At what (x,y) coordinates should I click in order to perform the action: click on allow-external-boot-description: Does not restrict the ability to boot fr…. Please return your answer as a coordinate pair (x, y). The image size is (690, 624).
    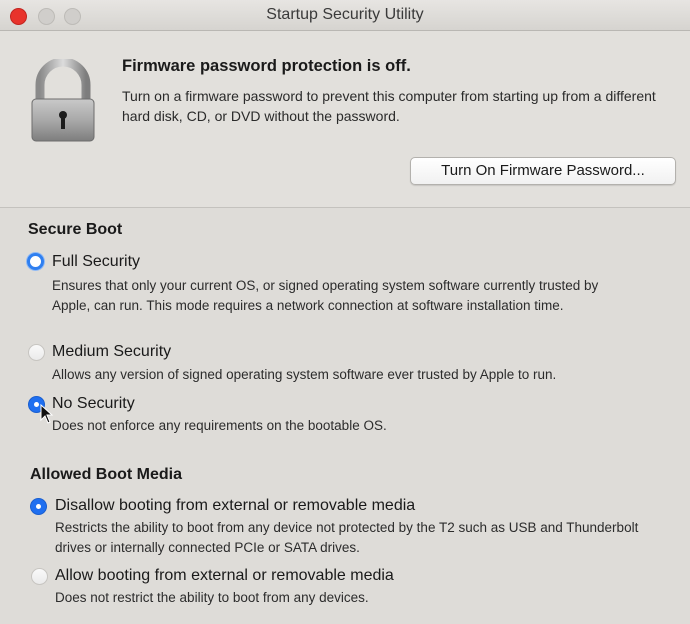
    Looking at the image, I should click on (212, 597).